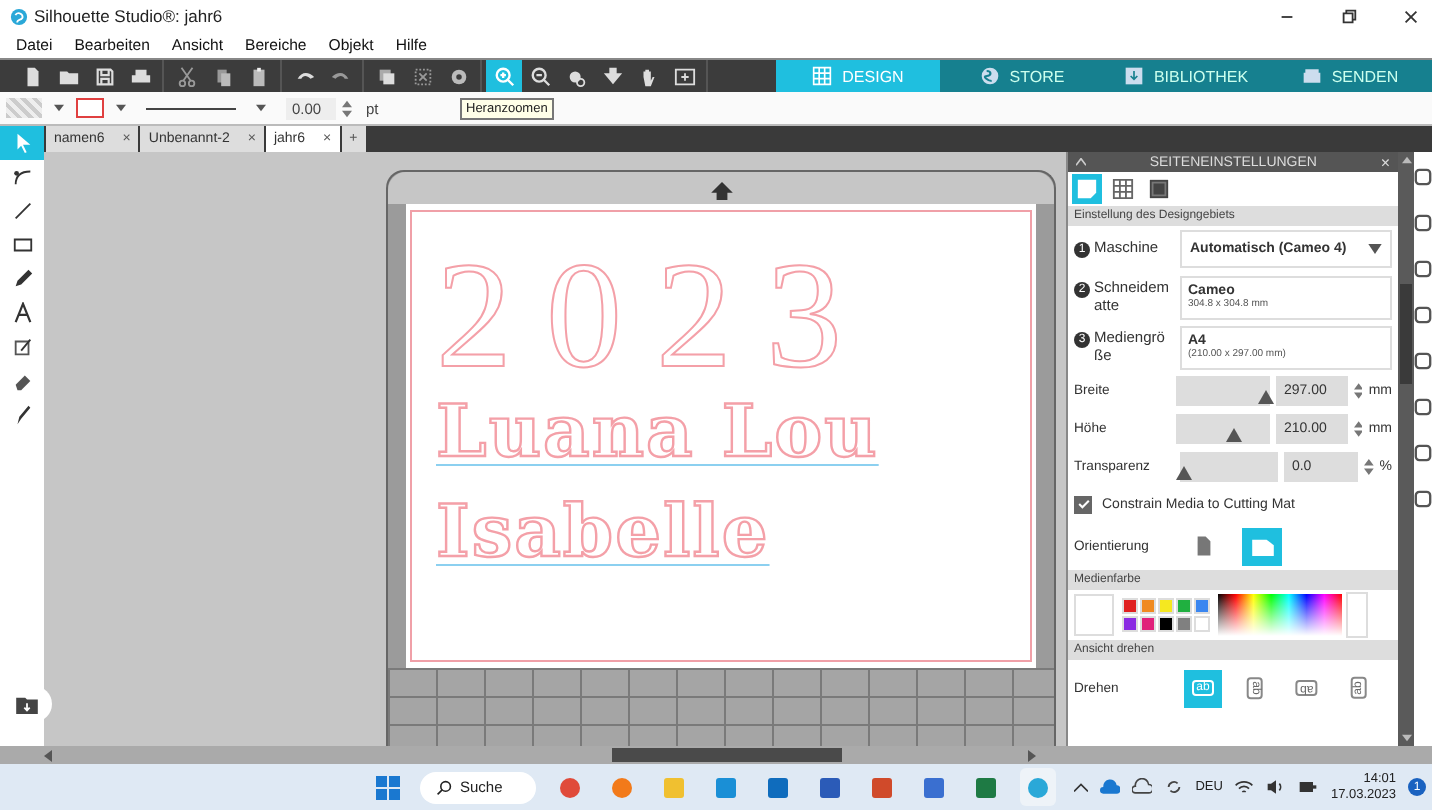 Image resolution: width=1432 pixels, height=810 pixels. I want to click on save-icon, so click(104, 76).